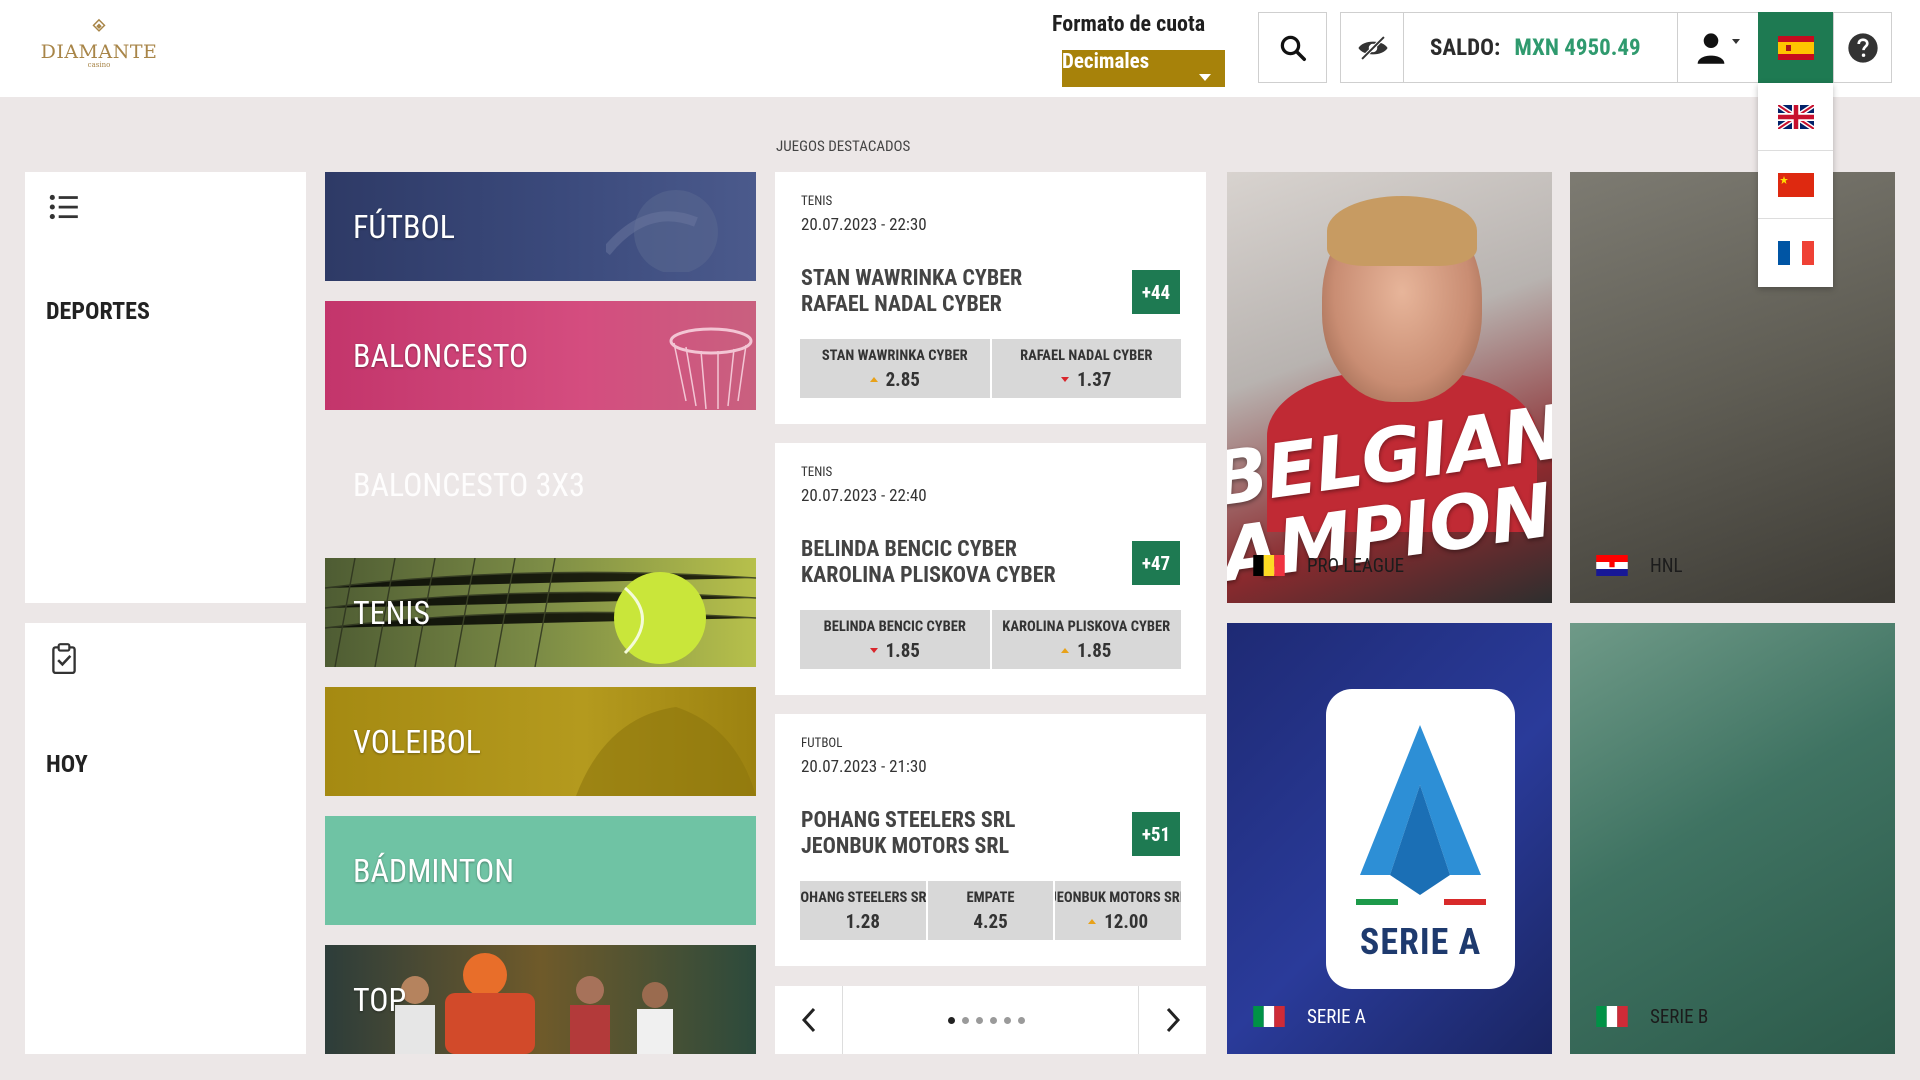  What do you see at coordinates (1732, 838) in the screenshot?
I see `league-card-serie-b: SERIE B` at bounding box center [1732, 838].